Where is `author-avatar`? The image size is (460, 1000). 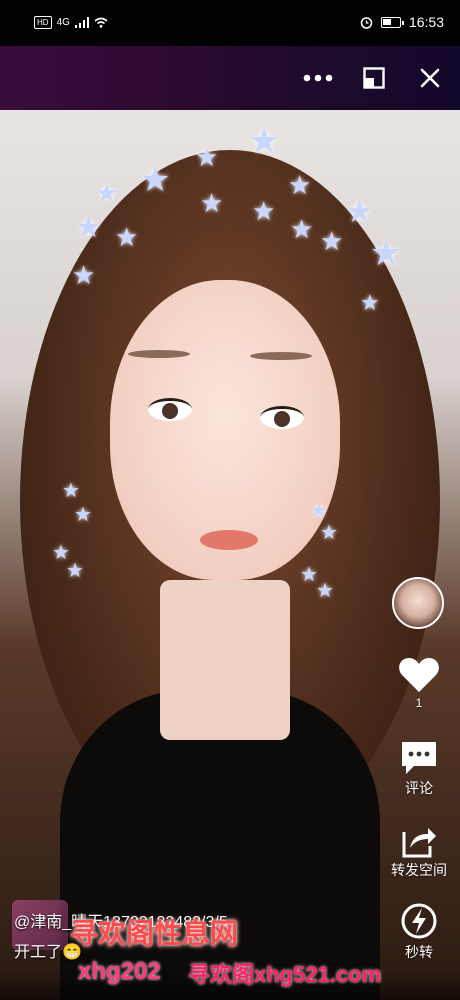
author-avatar is located at coordinates (418, 603).